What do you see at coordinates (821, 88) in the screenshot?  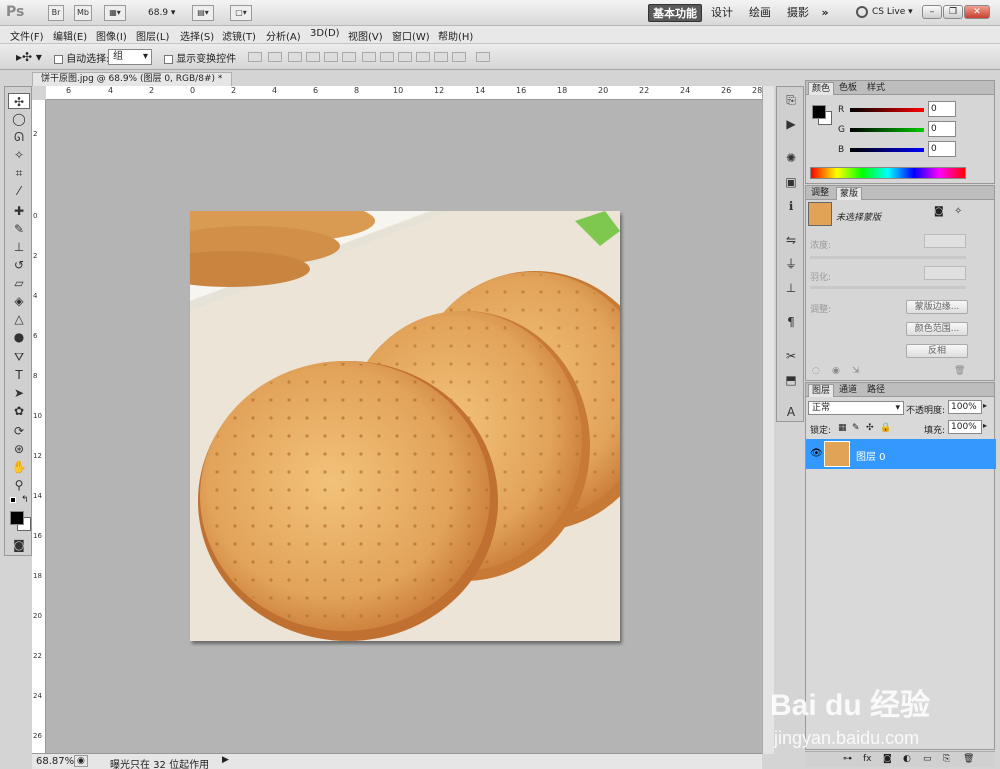 I see `tab-color: 颜色` at bounding box center [821, 88].